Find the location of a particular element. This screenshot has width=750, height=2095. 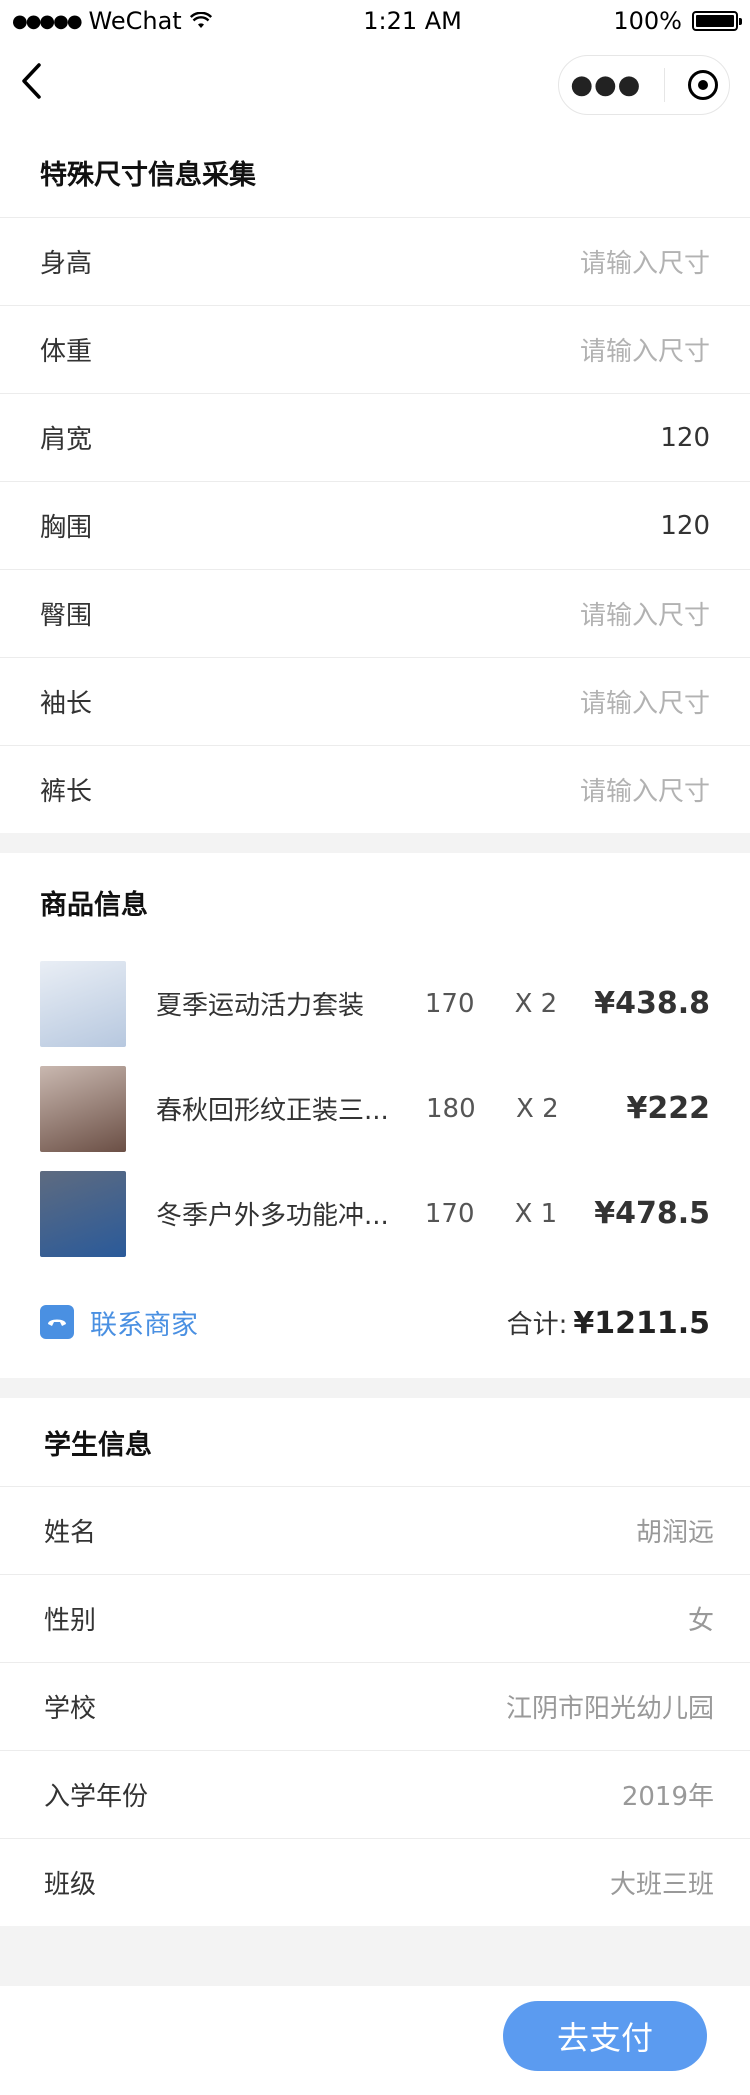

size-row: 体重 请输入尺寸 is located at coordinates (375, 349).